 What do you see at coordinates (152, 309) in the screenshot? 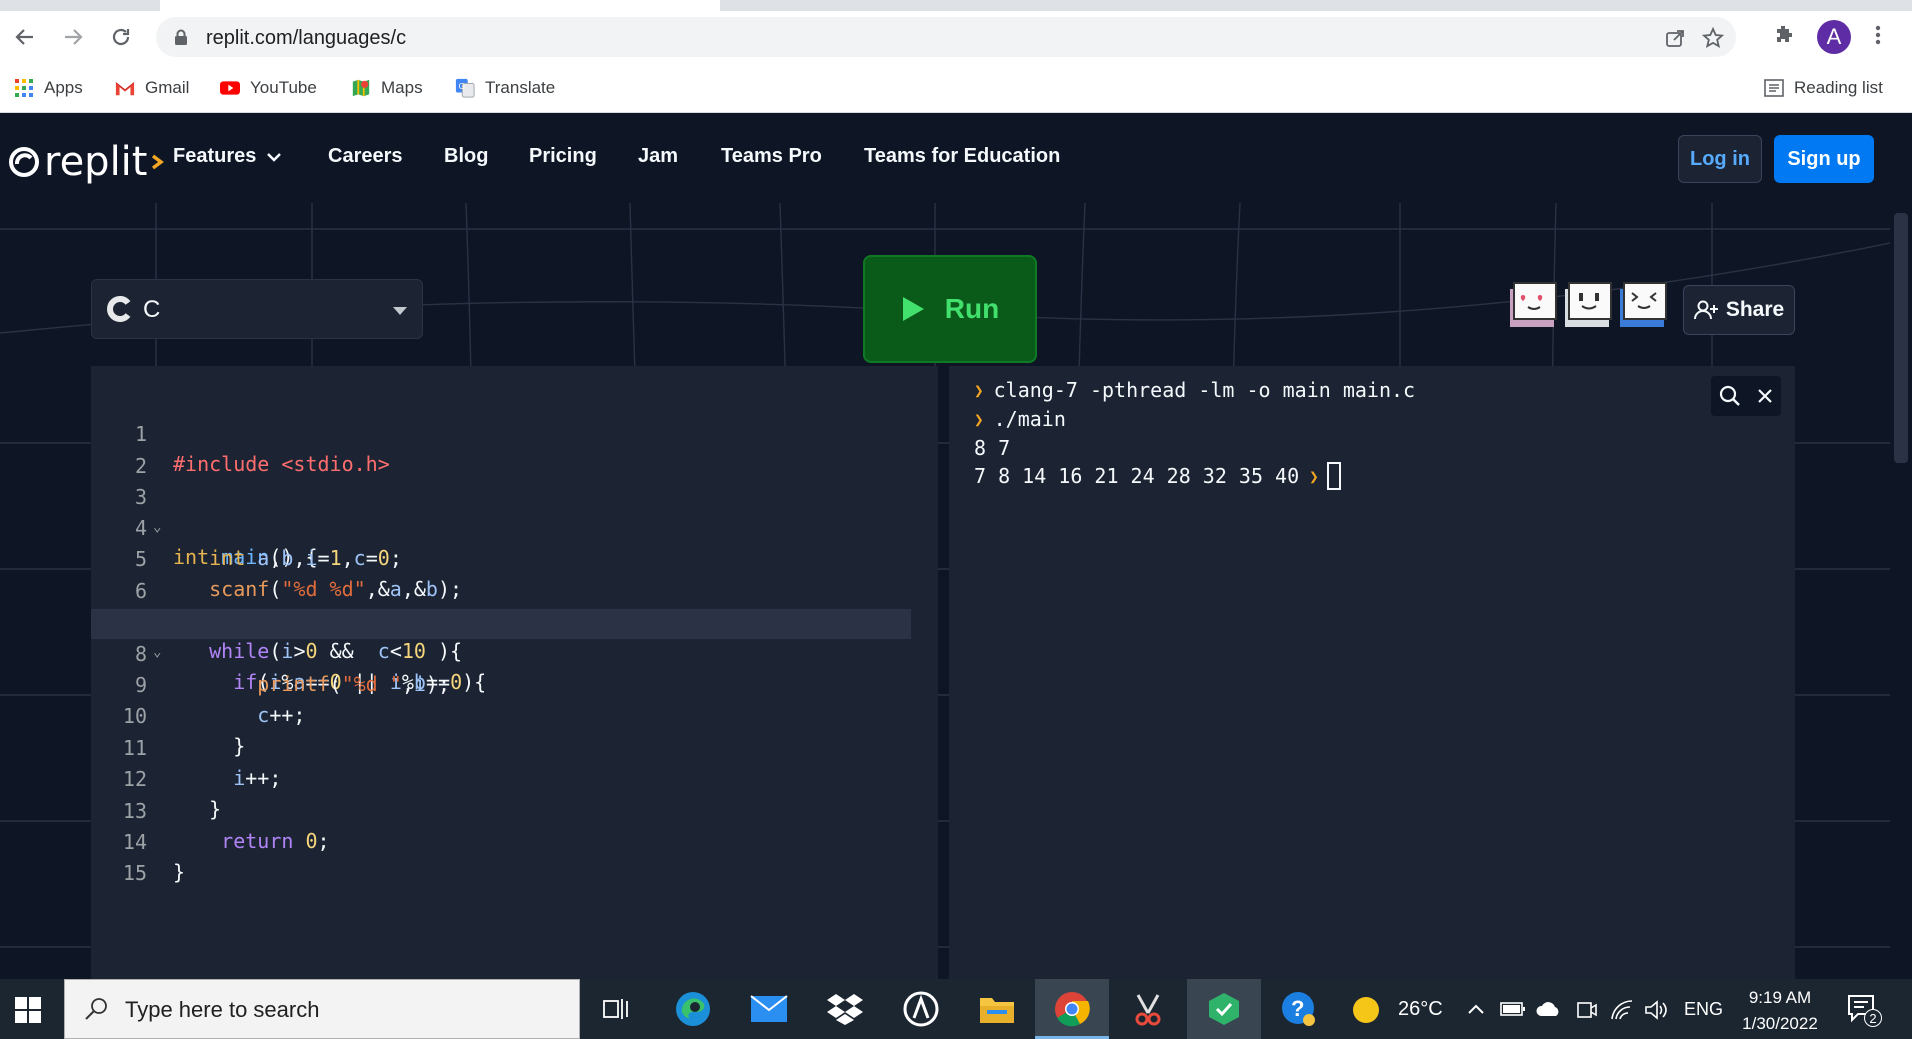
I see `language-name: C` at bounding box center [152, 309].